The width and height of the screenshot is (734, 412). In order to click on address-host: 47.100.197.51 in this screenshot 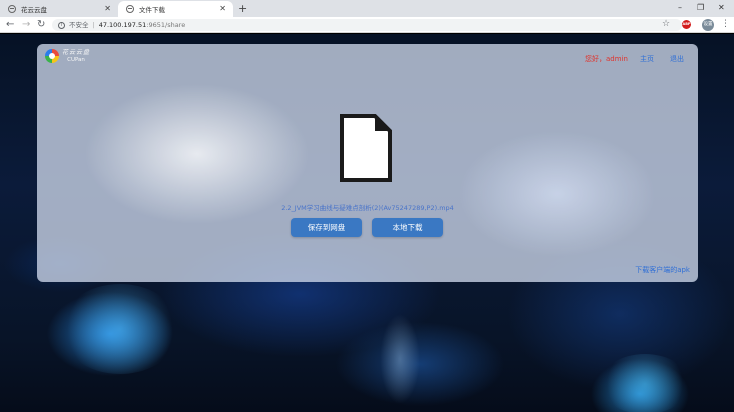, I will do `click(122, 25)`.